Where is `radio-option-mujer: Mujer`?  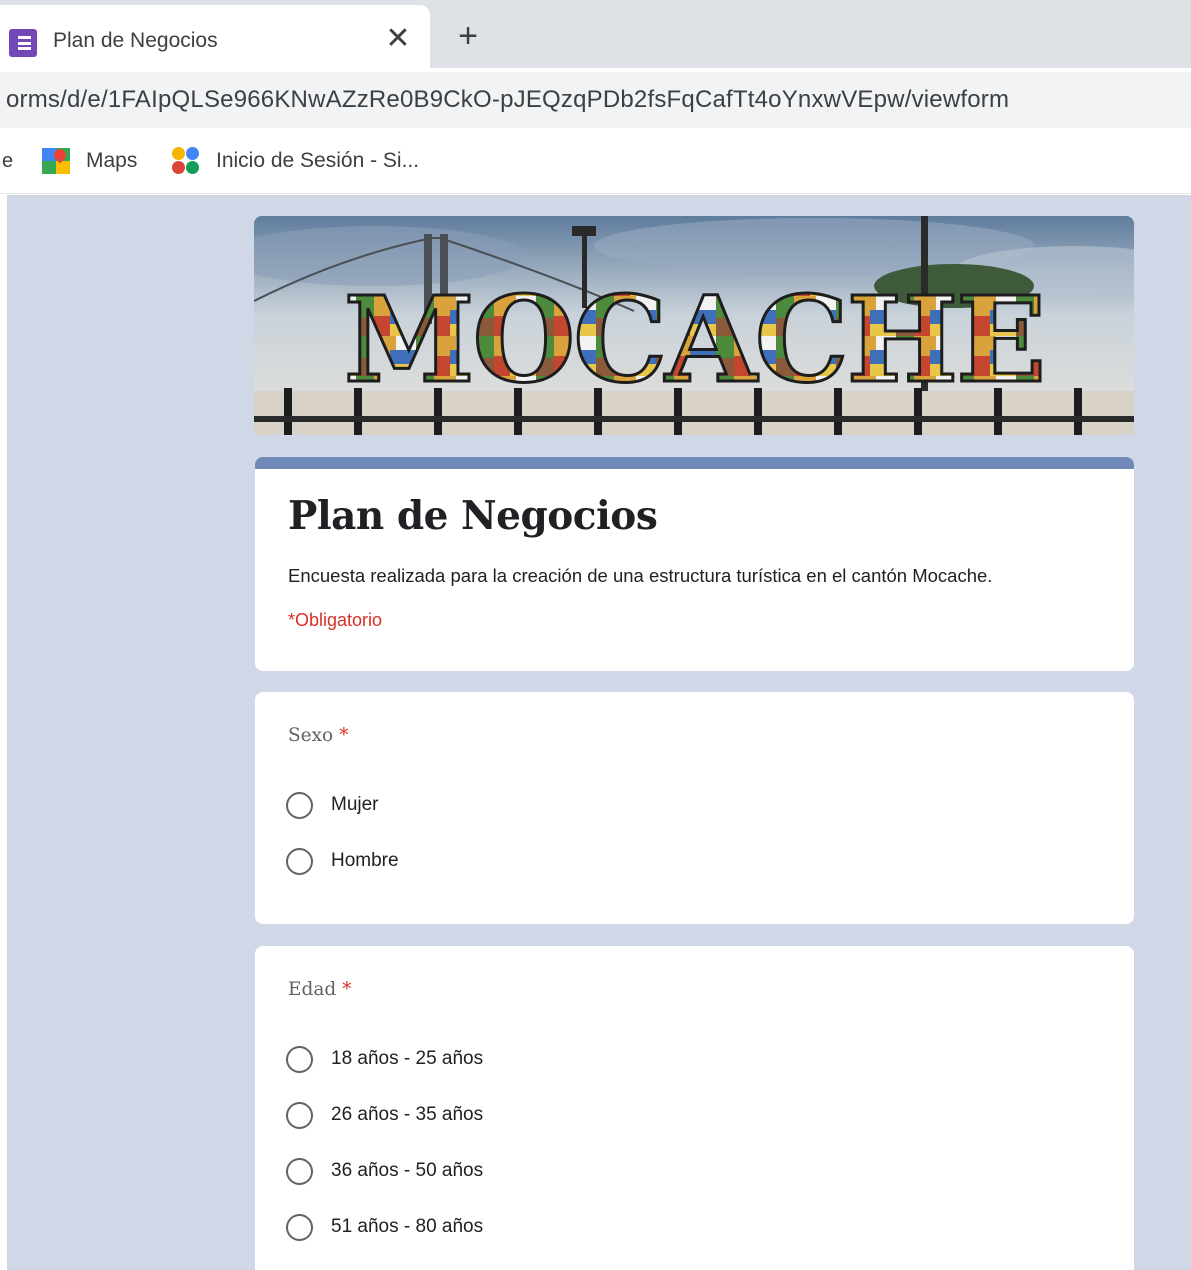
radio-option-mujer: Mujer is located at coordinates (332, 805).